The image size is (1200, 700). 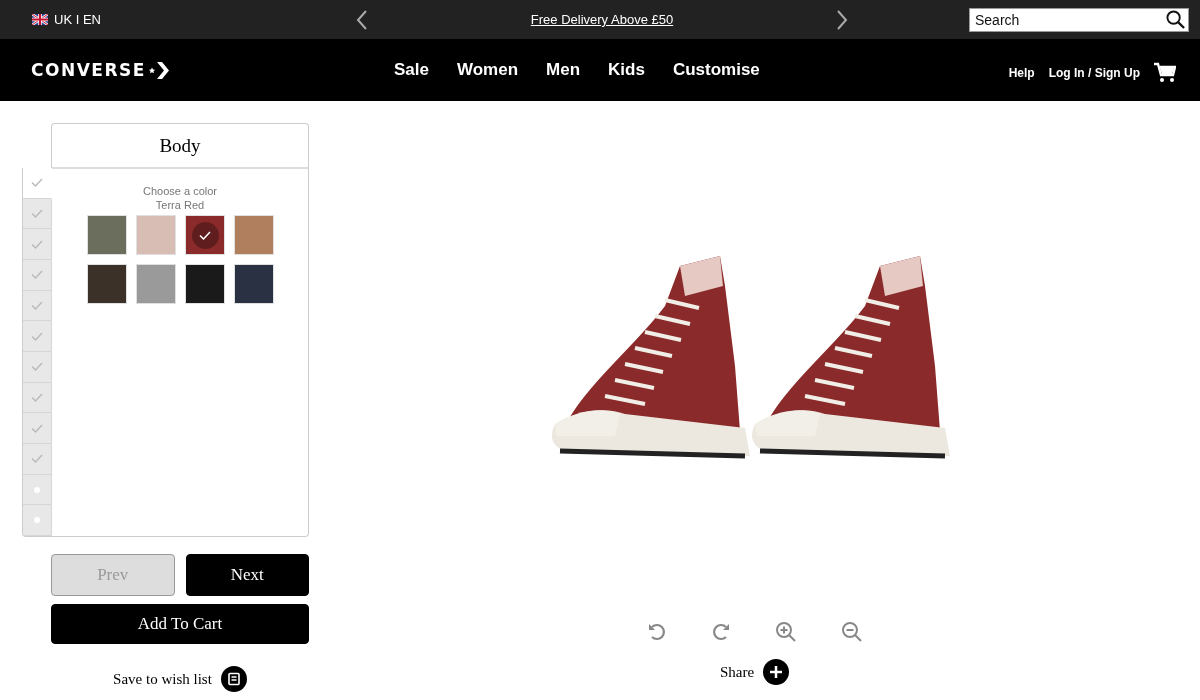 I want to click on zoom-in-icon, so click(x=785, y=632).